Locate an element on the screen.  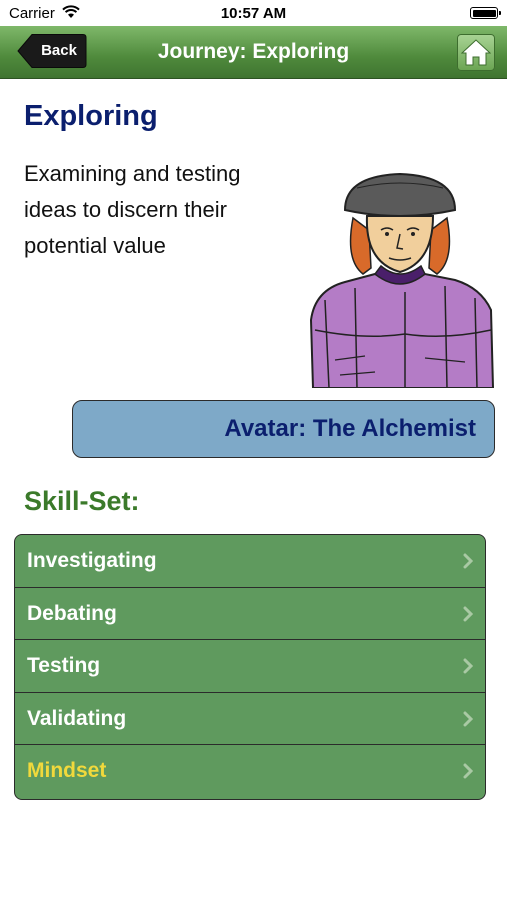
navigation-bar: Back Journey: Exploring is located at coordinates (253, 52).